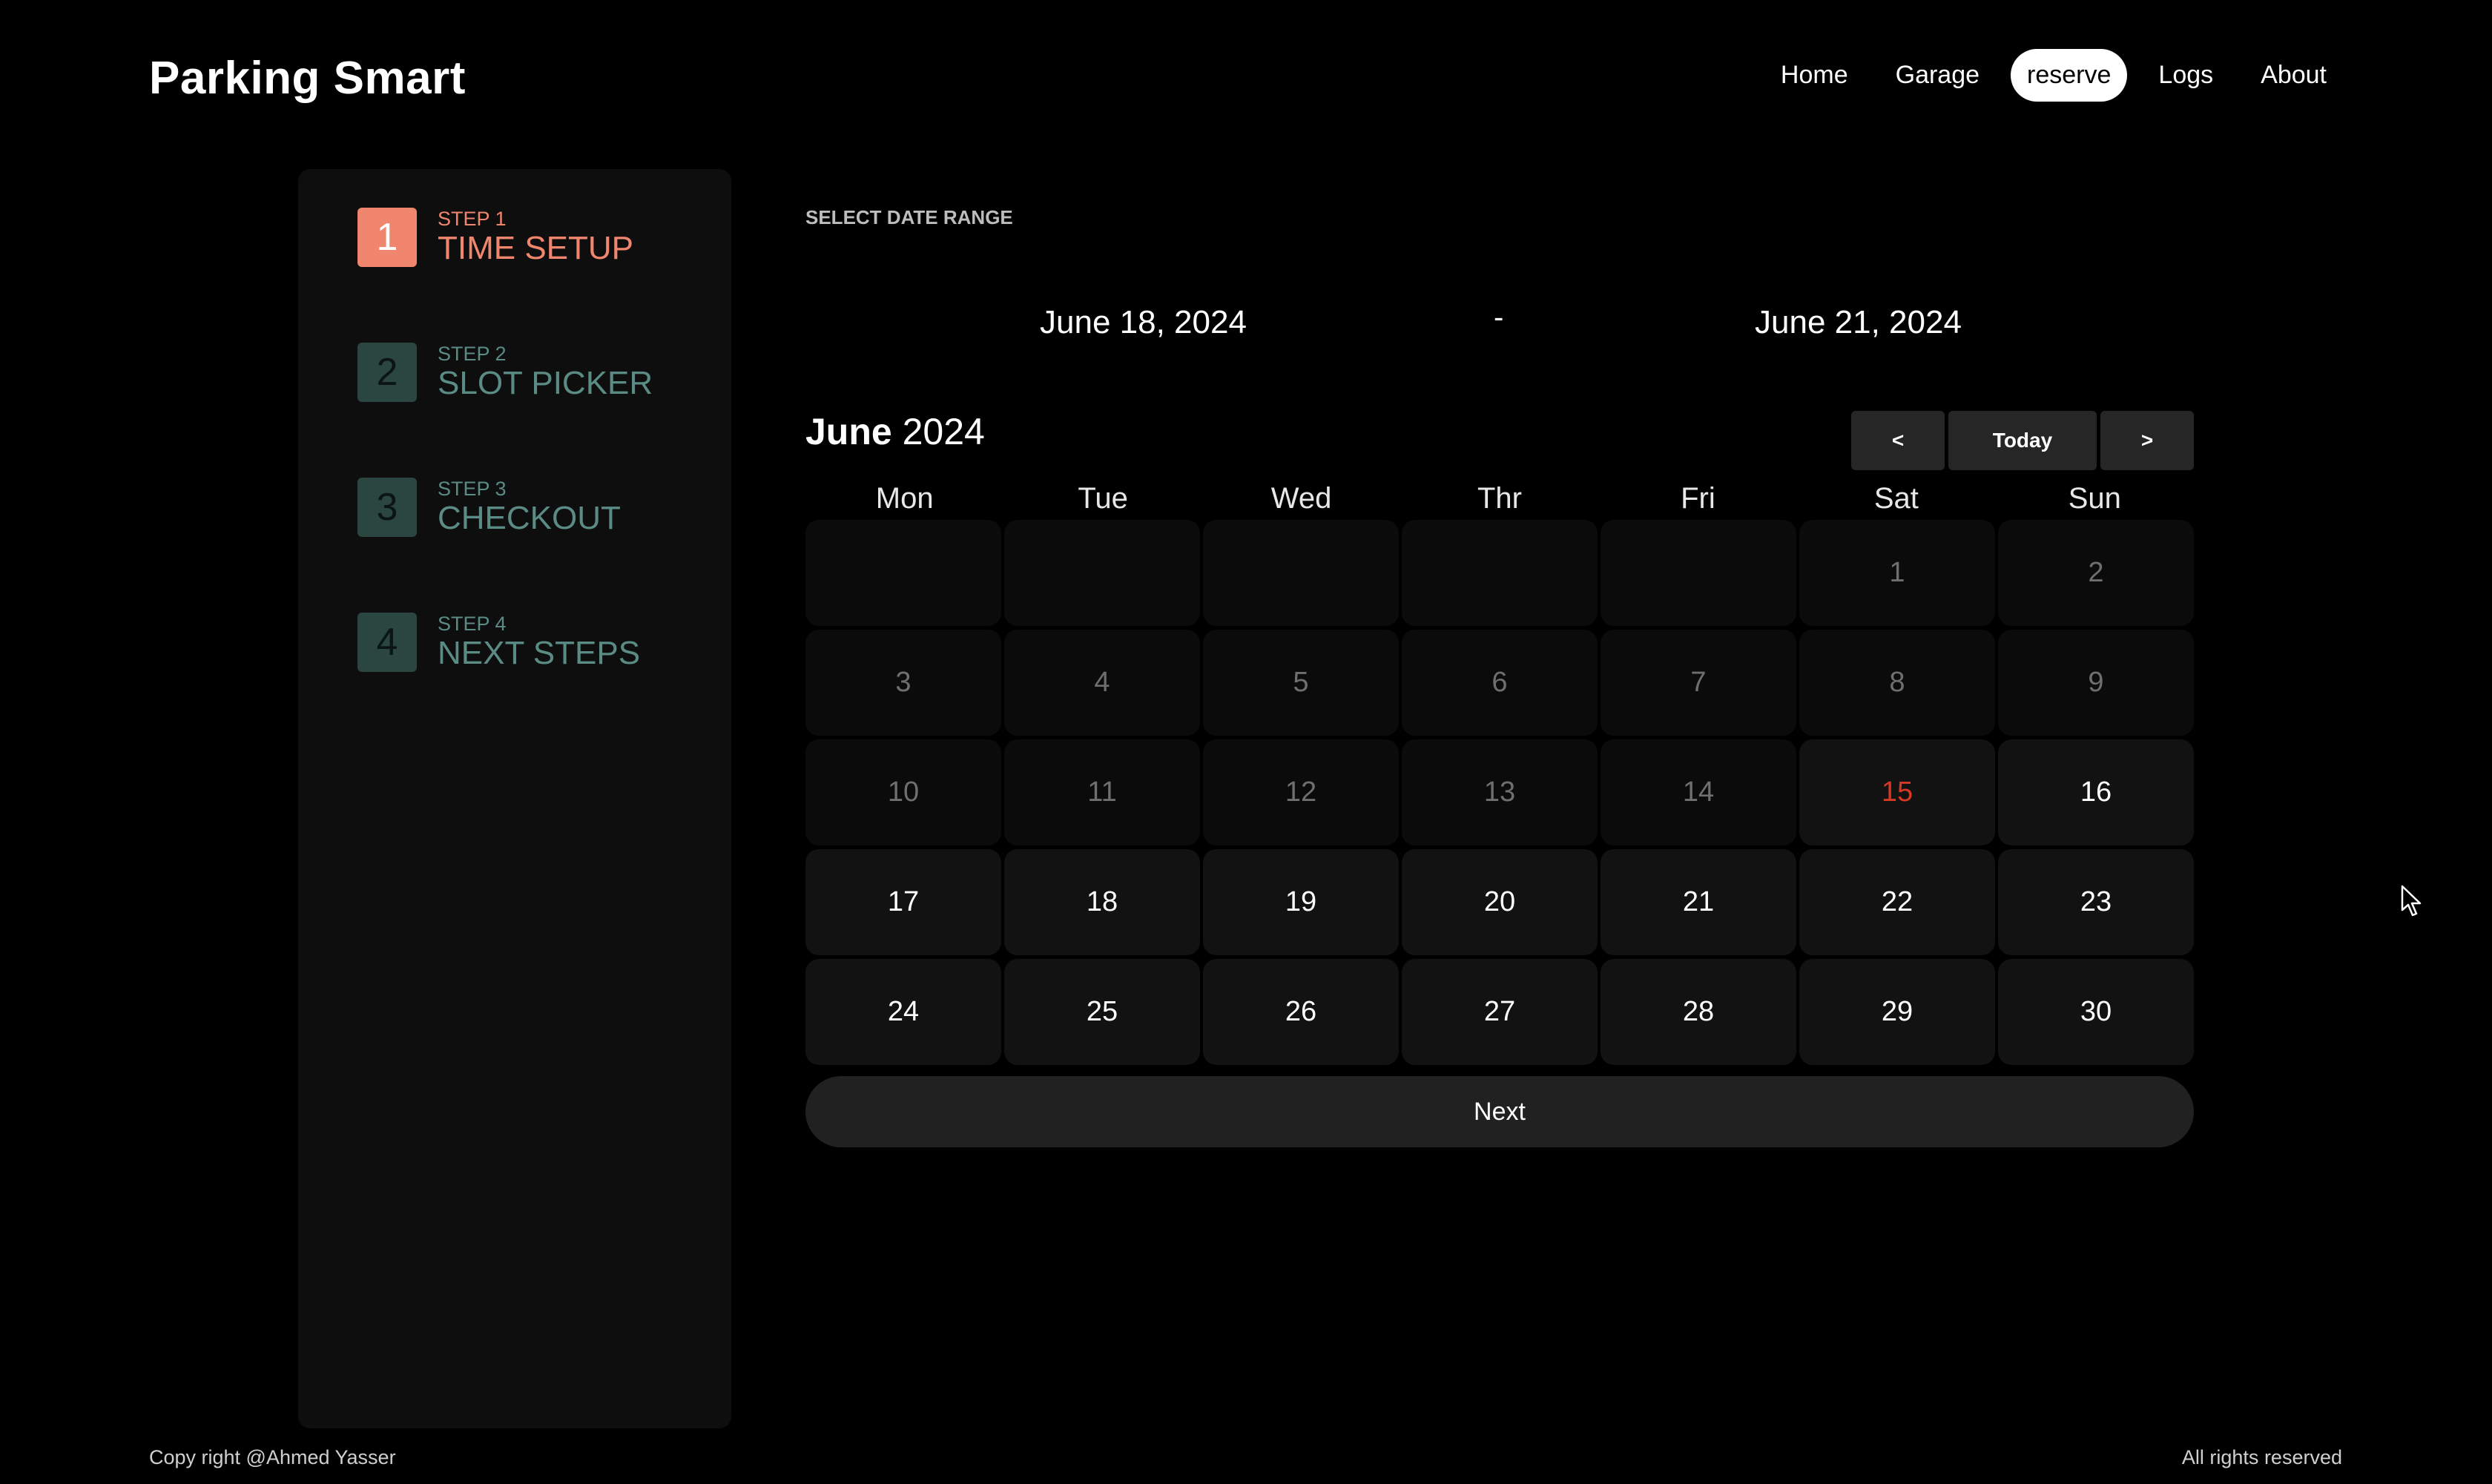  What do you see at coordinates (1301, 683) in the screenshot?
I see `calendar-day: 5` at bounding box center [1301, 683].